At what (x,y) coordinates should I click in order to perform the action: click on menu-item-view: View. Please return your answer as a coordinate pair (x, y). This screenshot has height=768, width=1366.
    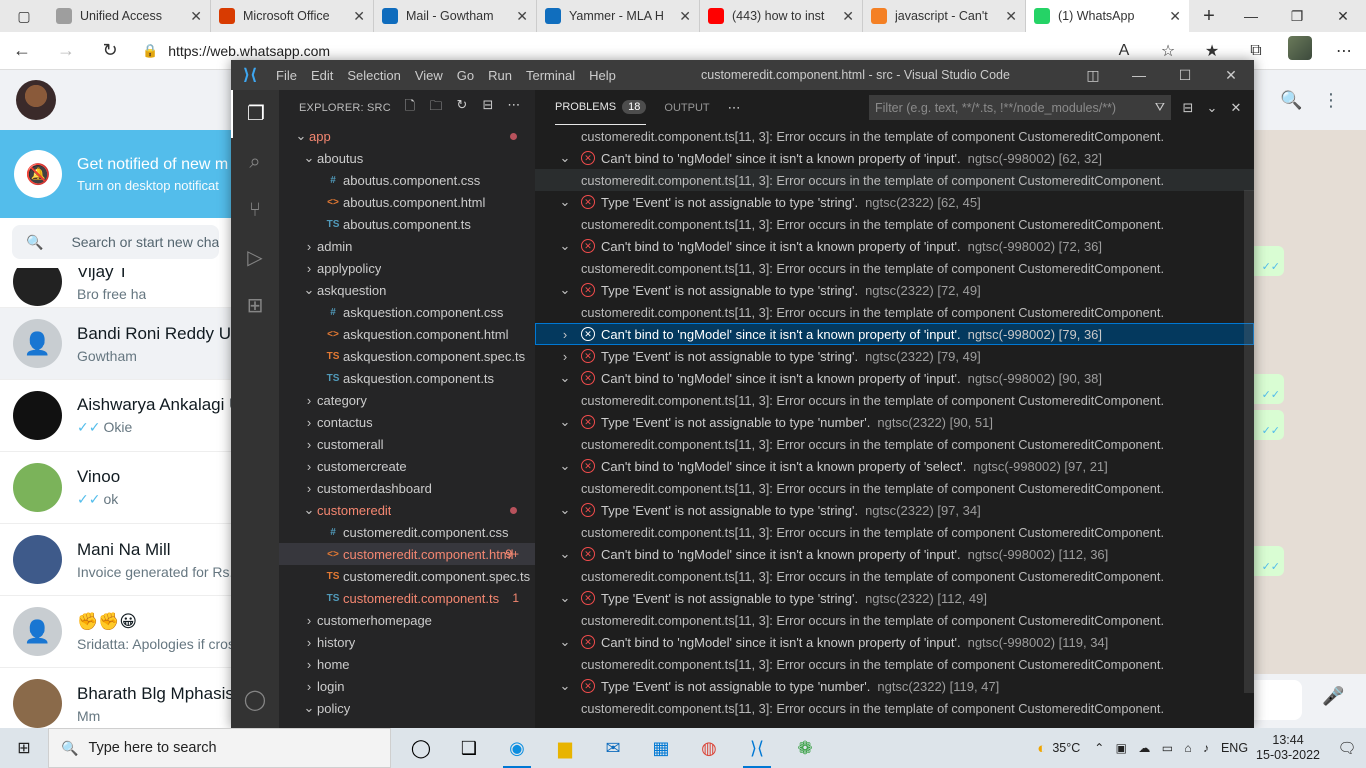
    Looking at the image, I should click on (429, 75).